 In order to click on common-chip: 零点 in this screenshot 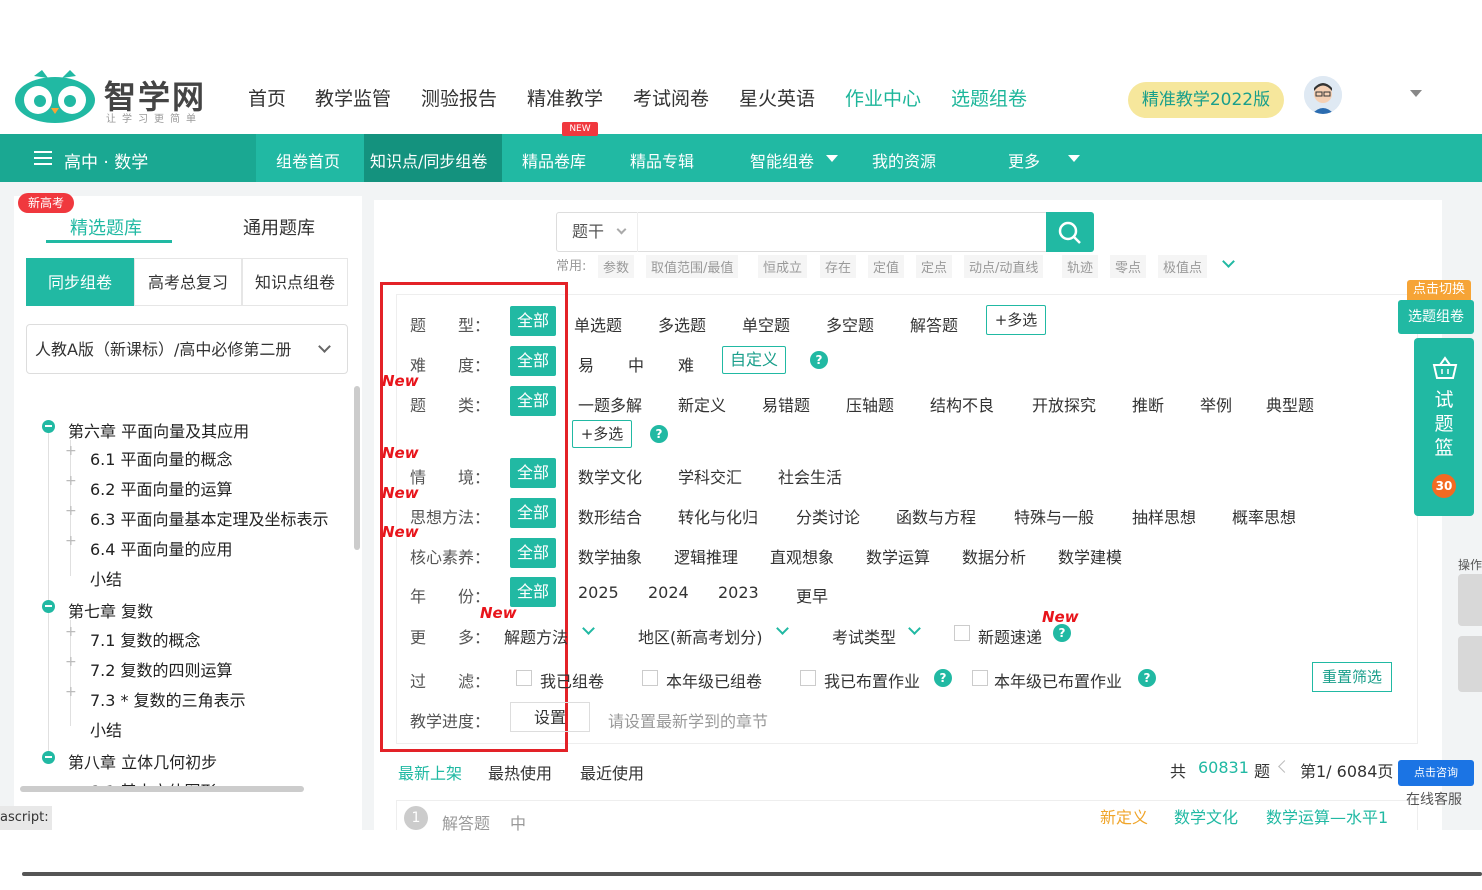, I will do `click(1128, 266)`.